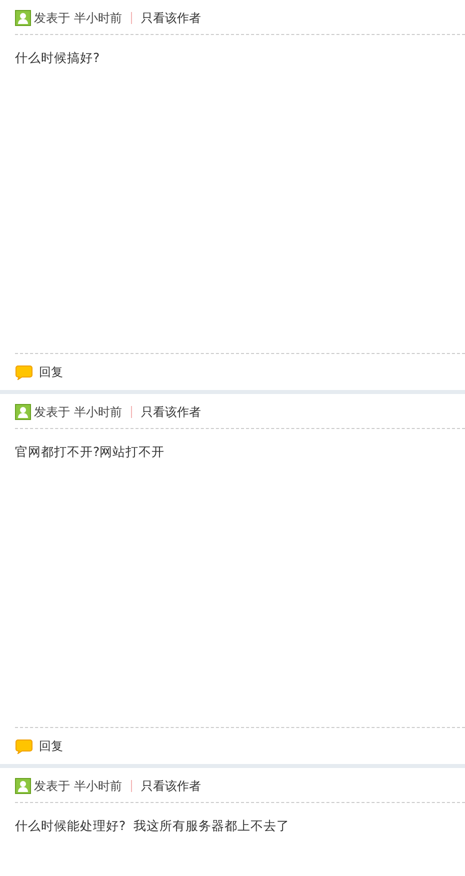  What do you see at coordinates (90, 452) in the screenshot?
I see `post-content: 官网都打不开?网站打不开` at bounding box center [90, 452].